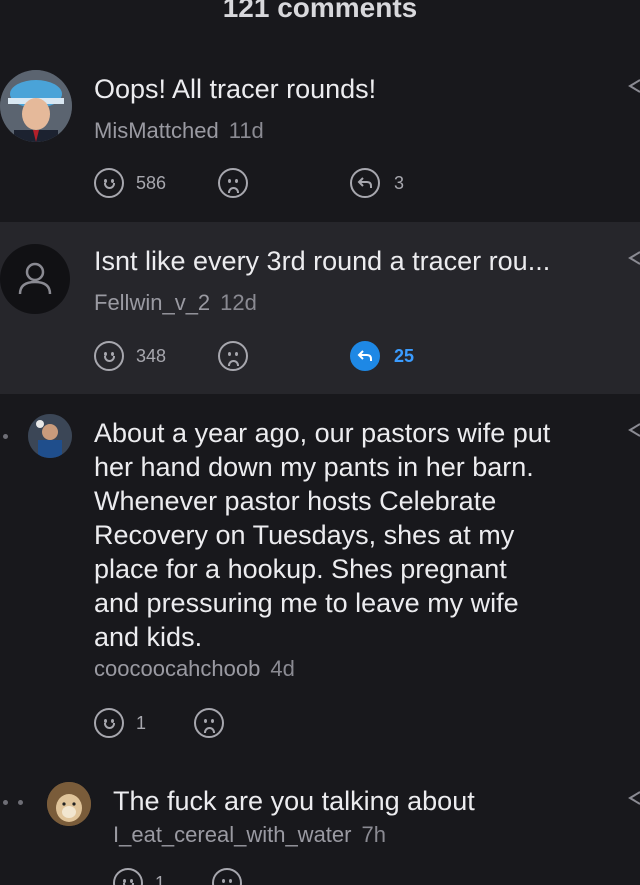 The height and width of the screenshot is (885, 640). What do you see at coordinates (156, 130) in the screenshot?
I see `comment-author: MisMattched` at bounding box center [156, 130].